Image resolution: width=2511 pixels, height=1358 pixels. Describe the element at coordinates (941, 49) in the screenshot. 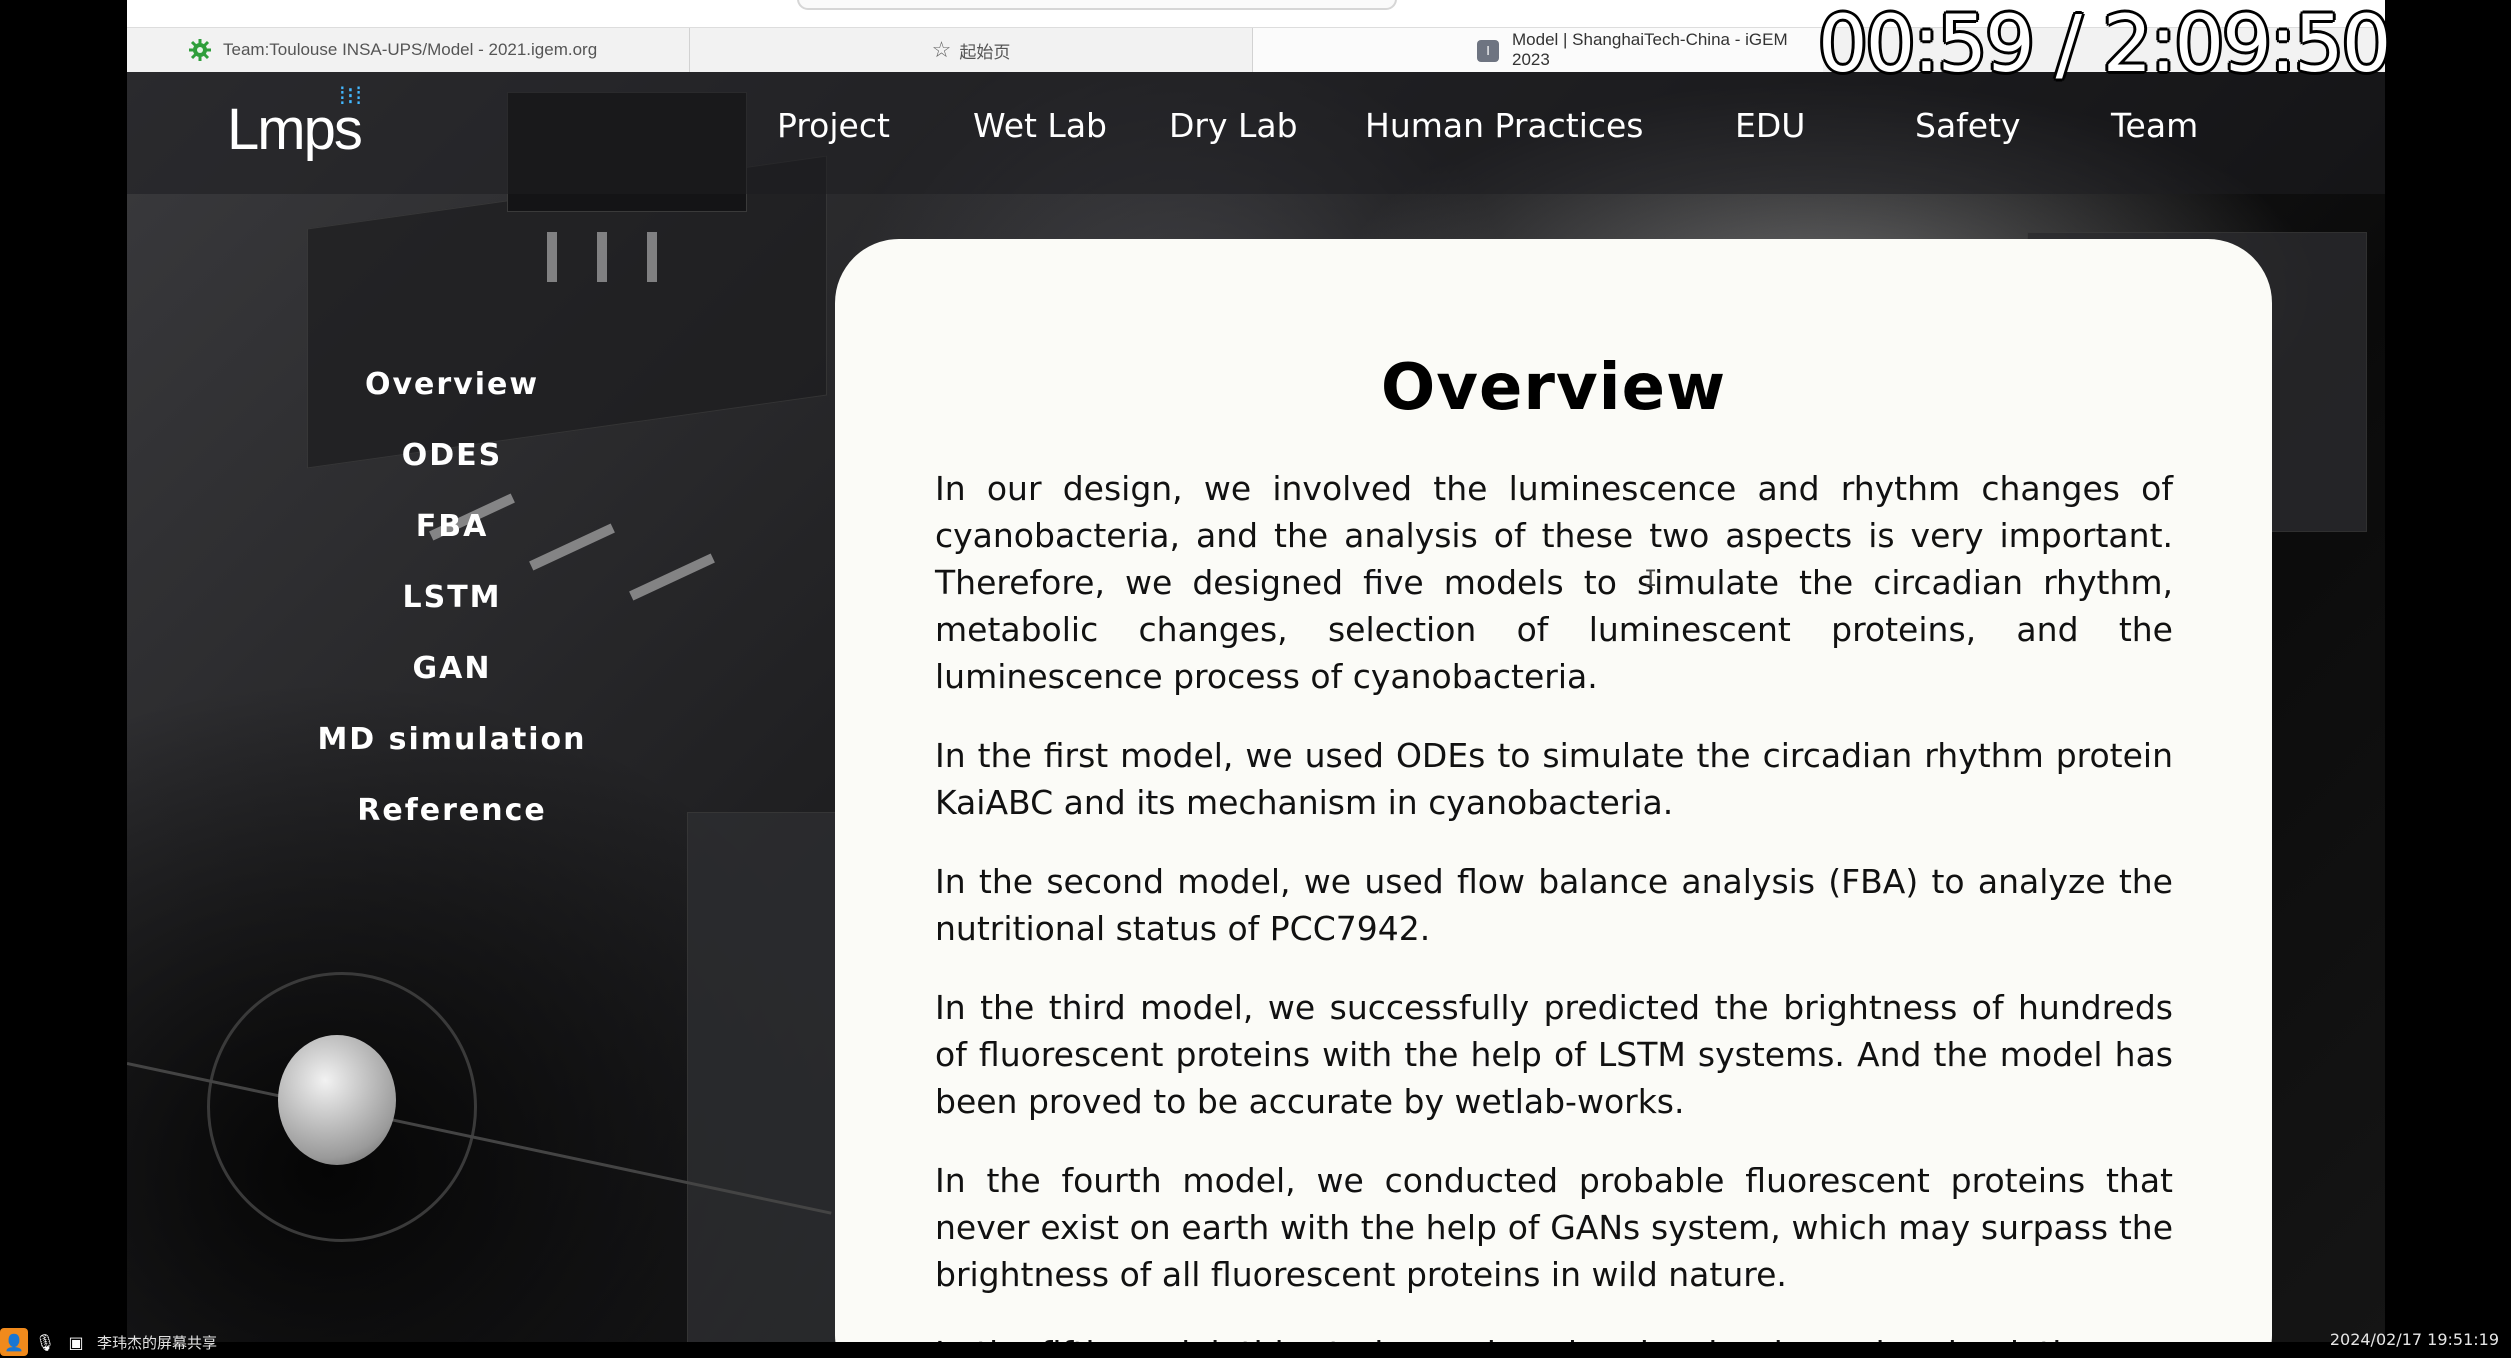

I see `star-icon: ☆` at that location.